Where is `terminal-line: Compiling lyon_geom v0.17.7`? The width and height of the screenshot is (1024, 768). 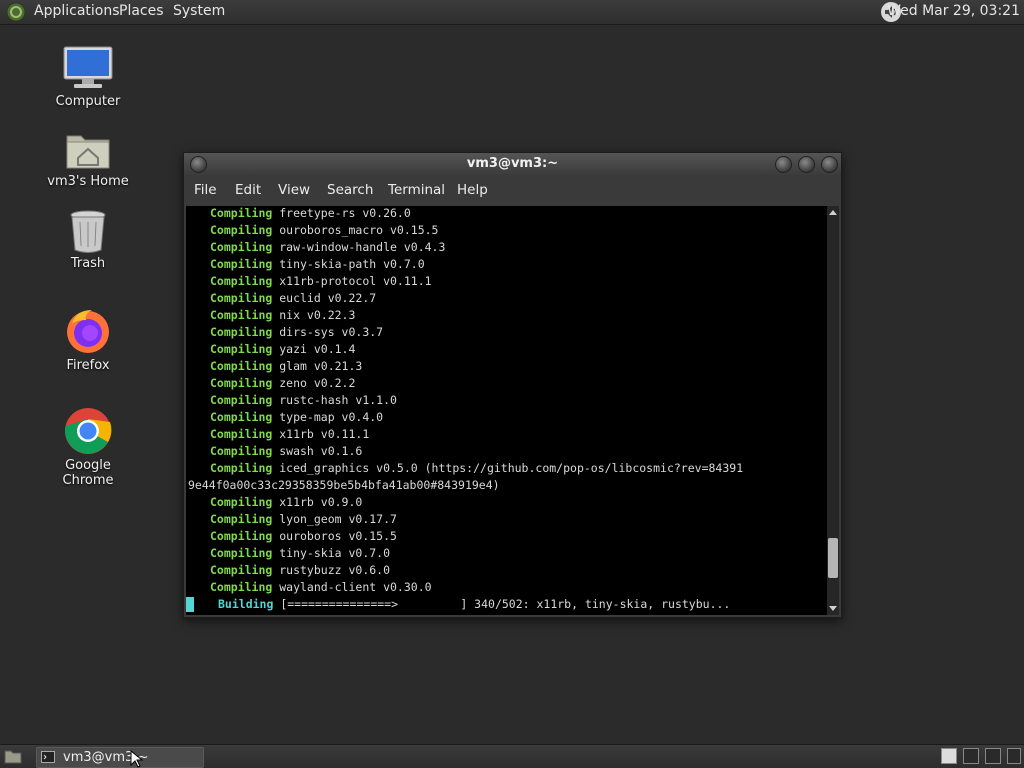 terminal-line: Compiling lyon_geom v0.17.7 is located at coordinates (303, 519).